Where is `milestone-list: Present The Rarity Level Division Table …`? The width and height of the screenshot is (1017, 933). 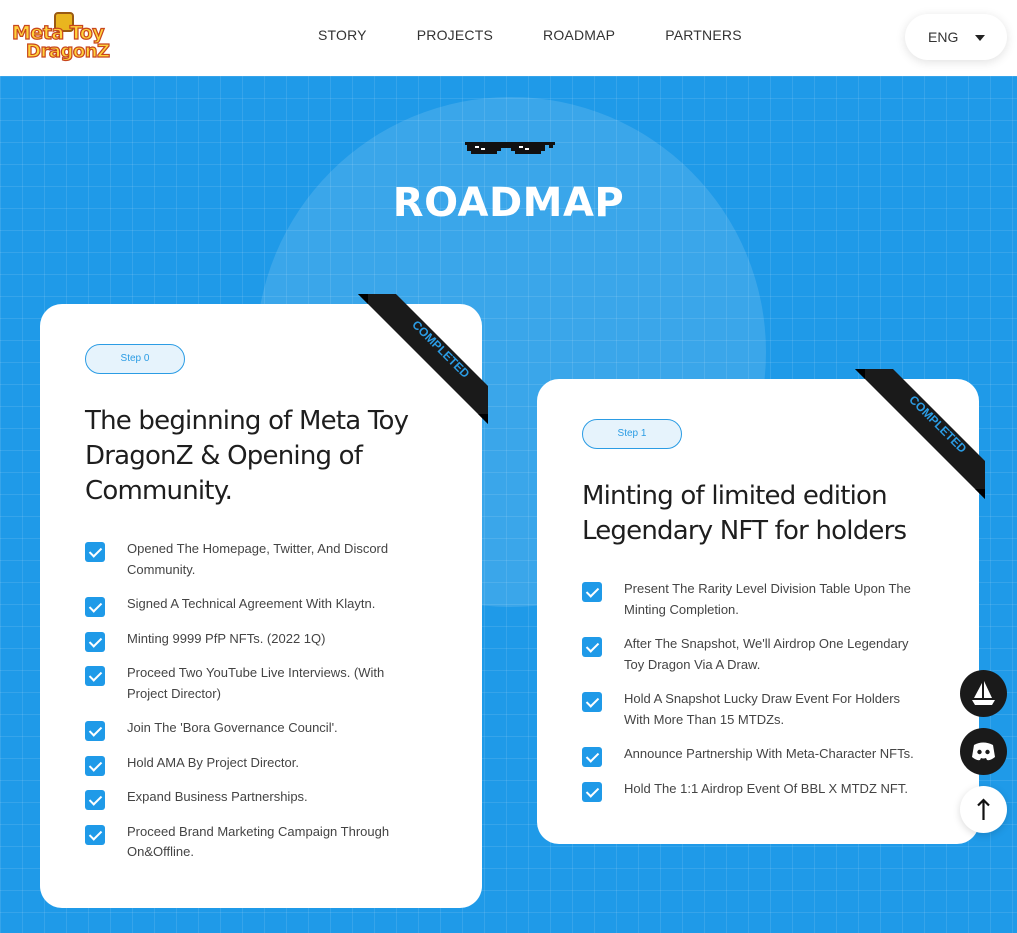 milestone-list: Present The Rarity Level Division Table … is located at coordinates (752, 696).